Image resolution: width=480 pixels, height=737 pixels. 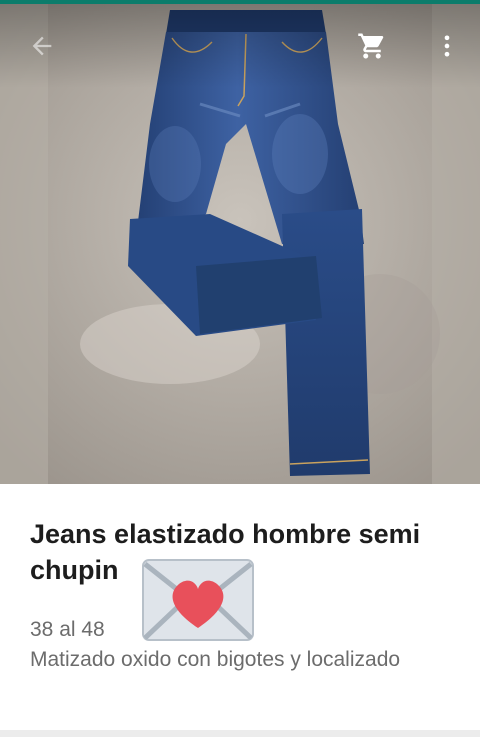 I want to click on more-vert-icon, so click(x=447, y=46).